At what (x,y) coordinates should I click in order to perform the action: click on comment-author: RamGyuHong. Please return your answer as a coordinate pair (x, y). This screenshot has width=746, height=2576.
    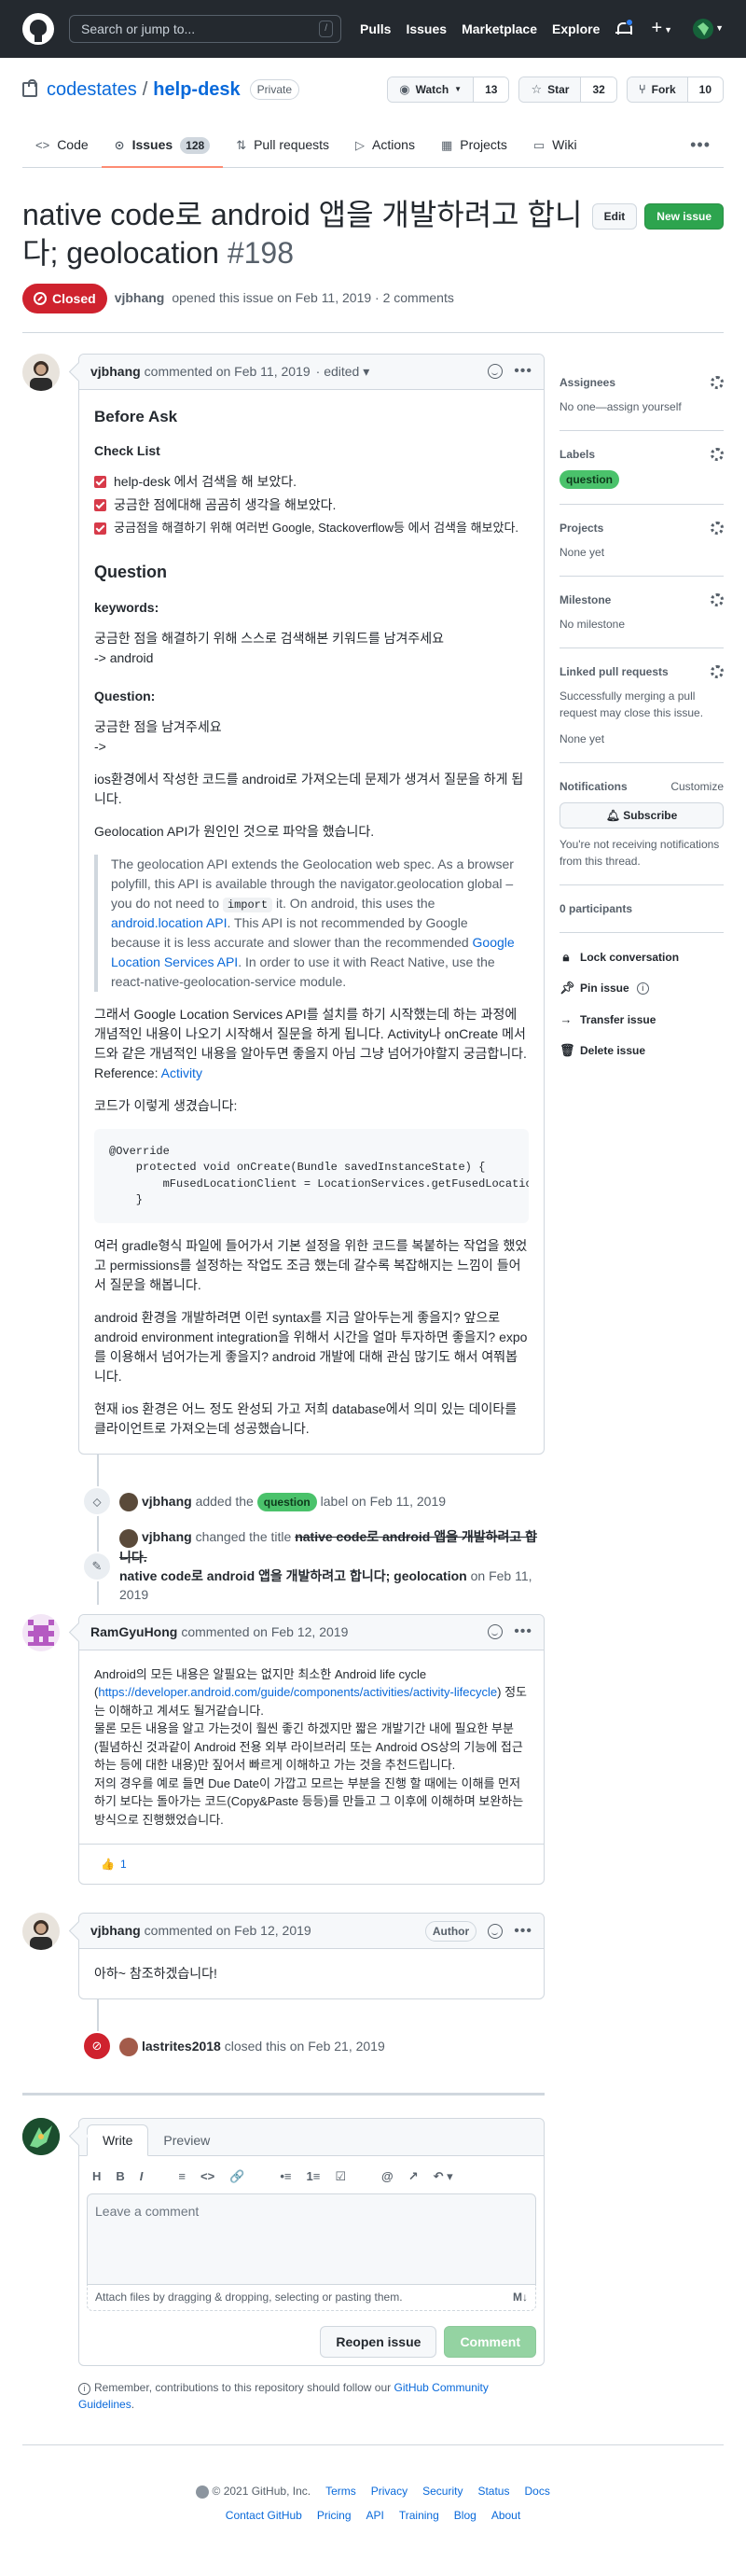
    Looking at the image, I should click on (133, 1632).